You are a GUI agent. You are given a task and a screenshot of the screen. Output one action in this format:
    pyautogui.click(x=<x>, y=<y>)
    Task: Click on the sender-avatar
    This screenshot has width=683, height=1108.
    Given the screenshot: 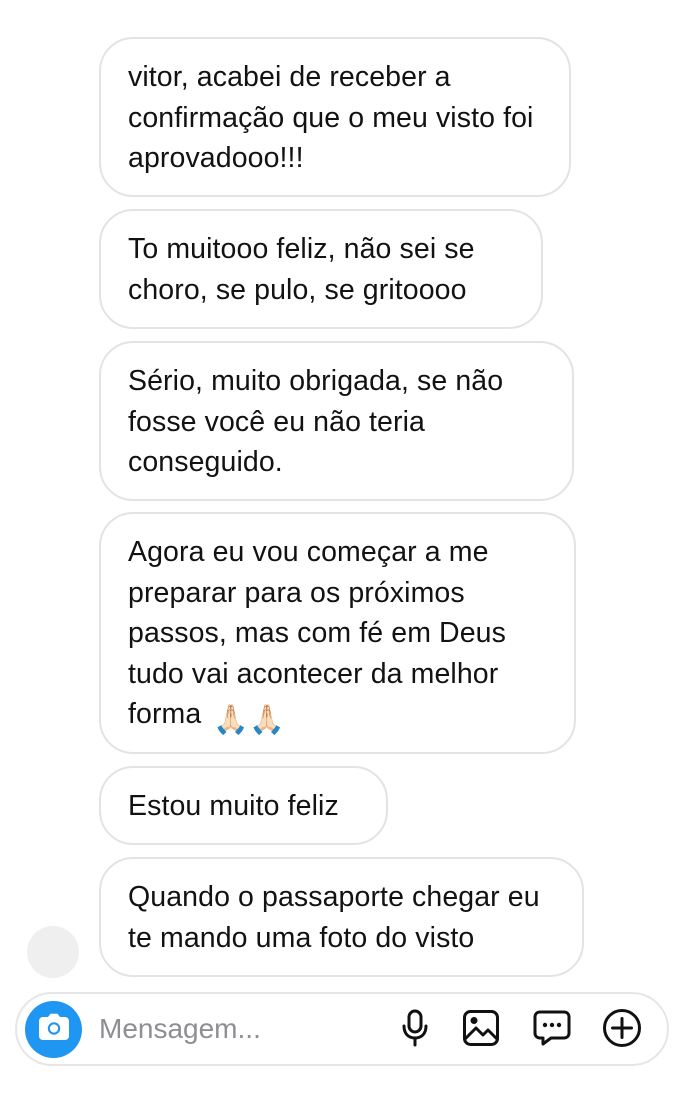 What is the action you would take?
    pyautogui.click(x=53, y=952)
    